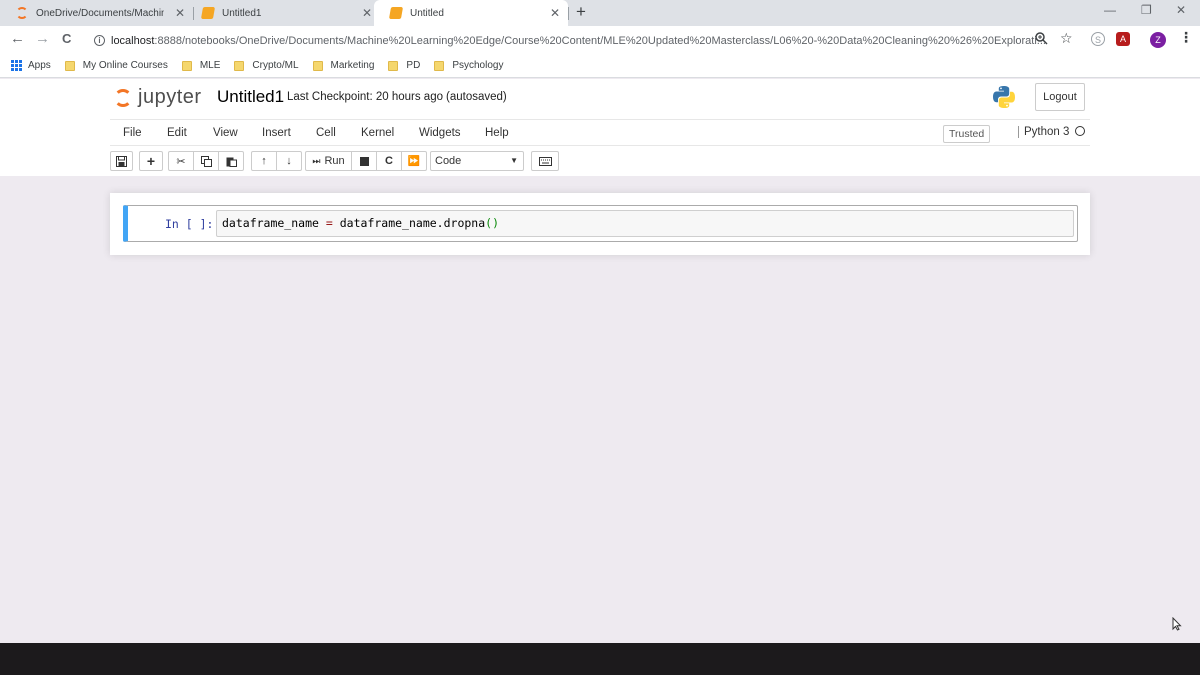 This screenshot has height=675, width=1200. I want to click on save-button, so click(121, 161).